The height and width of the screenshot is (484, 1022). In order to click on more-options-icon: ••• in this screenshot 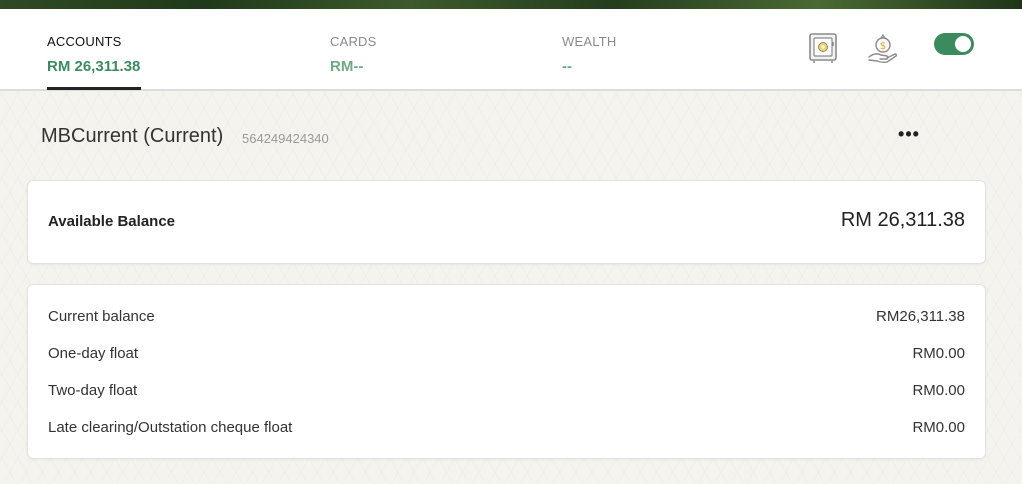, I will do `click(909, 134)`.